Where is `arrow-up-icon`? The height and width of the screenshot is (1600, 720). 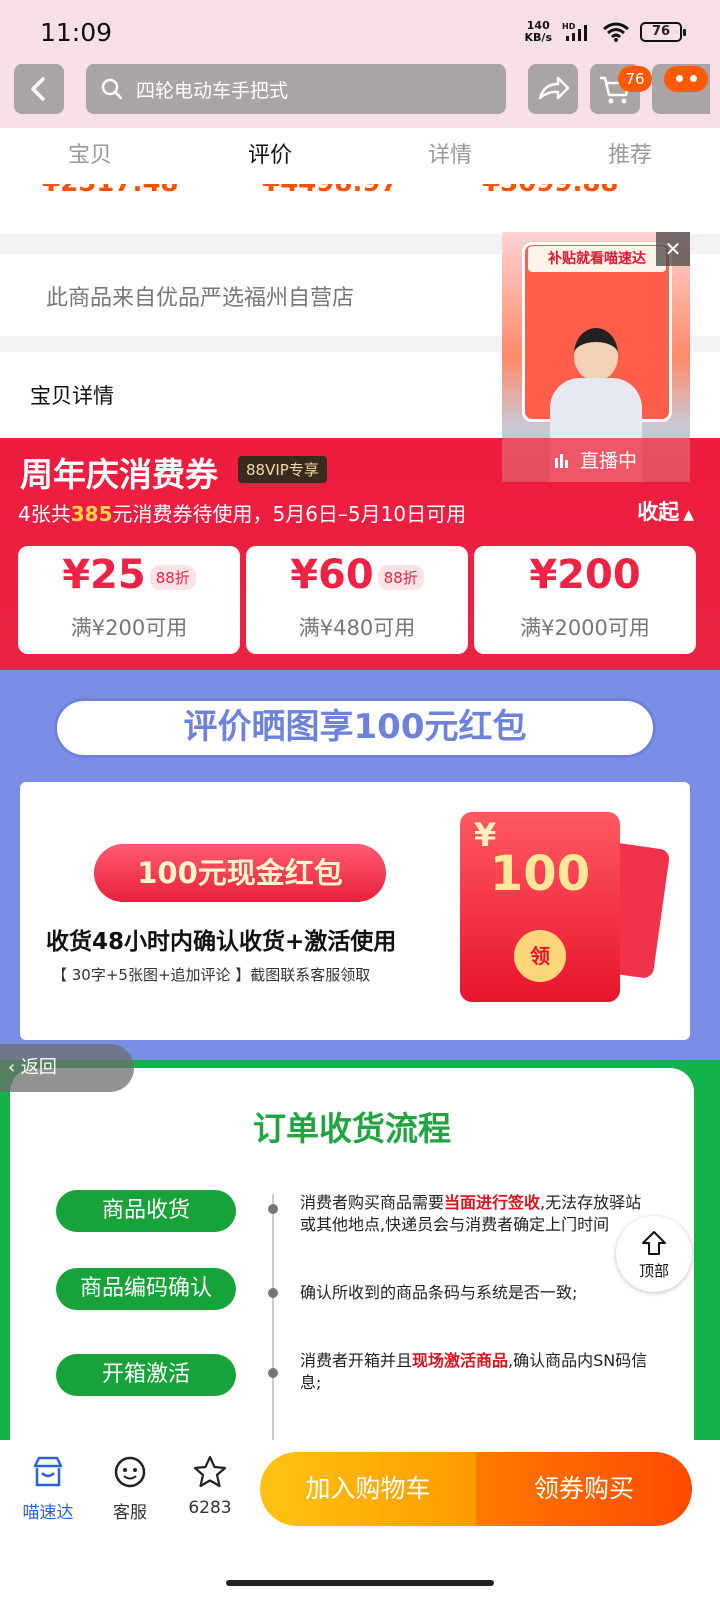
arrow-up-icon is located at coordinates (654, 1243).